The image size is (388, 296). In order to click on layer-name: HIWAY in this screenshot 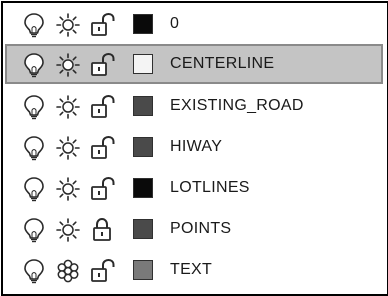, I will do `click(196, 146)`.